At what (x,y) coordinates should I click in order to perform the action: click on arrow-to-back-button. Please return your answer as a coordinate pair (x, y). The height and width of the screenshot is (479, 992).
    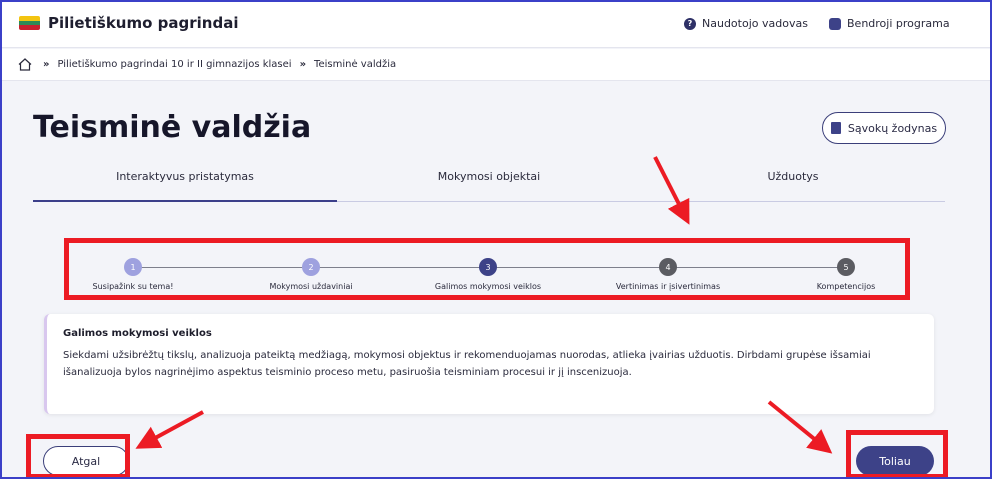
    Looking at the image, I should click on (169, 429).